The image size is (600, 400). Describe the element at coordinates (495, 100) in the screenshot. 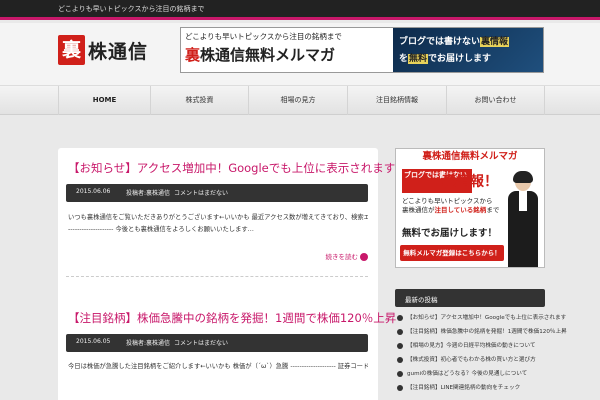

I see `nav-item-contact: お問い合わせ` at that location.